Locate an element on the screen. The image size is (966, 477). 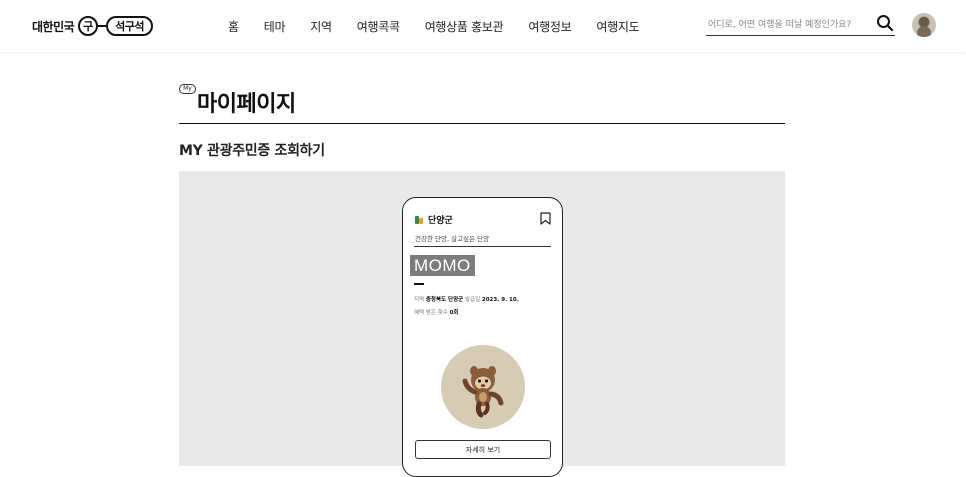
benefit-label: 혜택 받은 횟수 is located at coordinates (431, 313).